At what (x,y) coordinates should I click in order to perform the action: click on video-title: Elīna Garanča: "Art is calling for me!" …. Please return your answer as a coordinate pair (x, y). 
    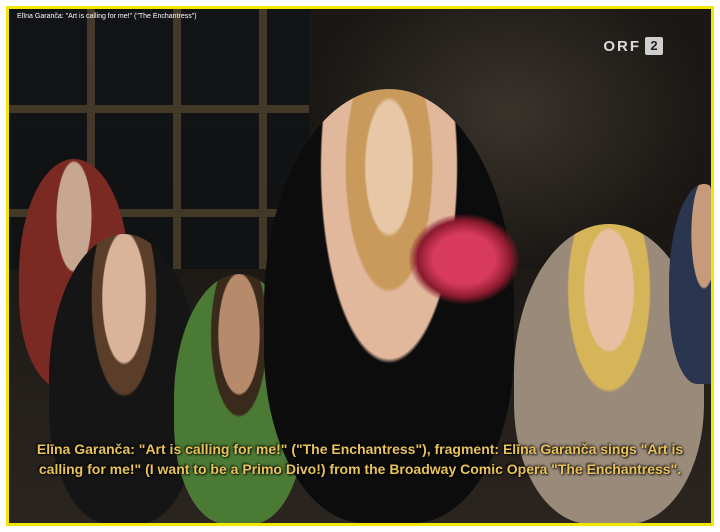
    Looking at the image, I should click on (107, 16).